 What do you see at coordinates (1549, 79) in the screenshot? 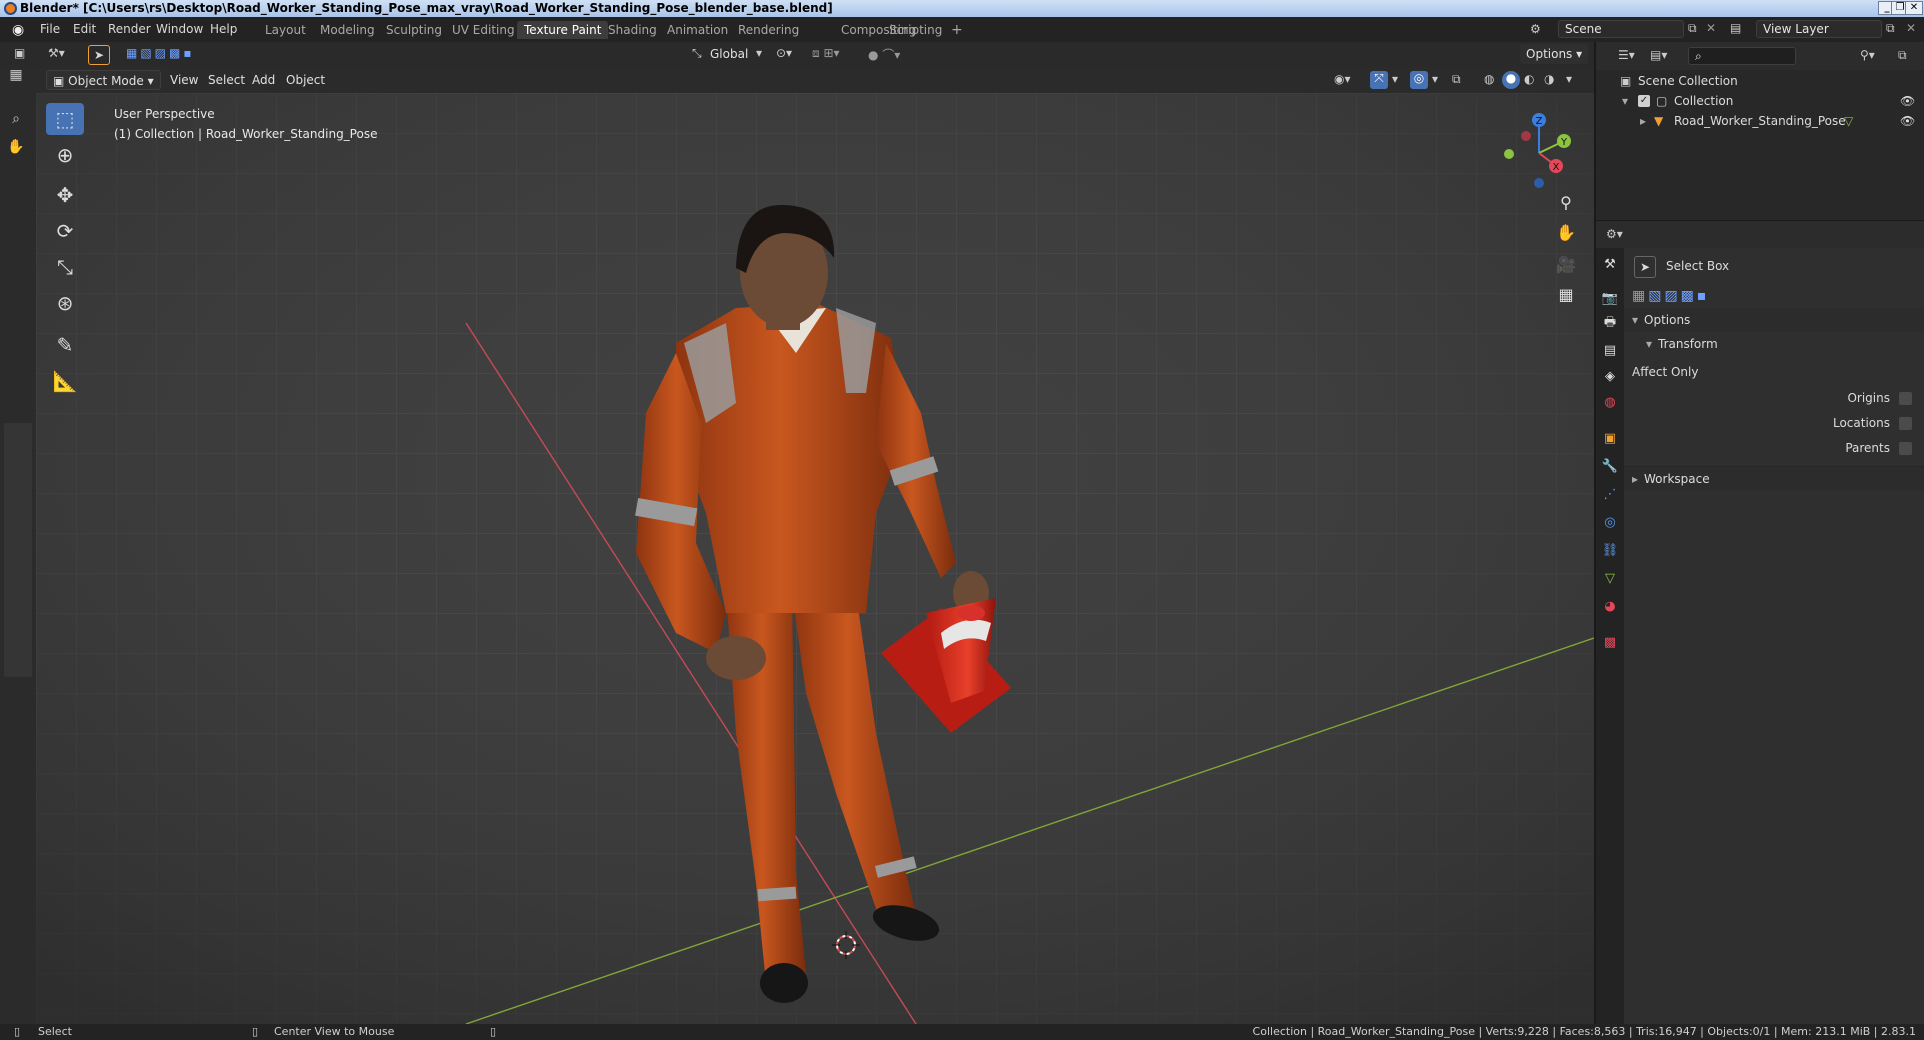
I see `rendered-shading-icon: ◑` at bounding box center [1549, 79].